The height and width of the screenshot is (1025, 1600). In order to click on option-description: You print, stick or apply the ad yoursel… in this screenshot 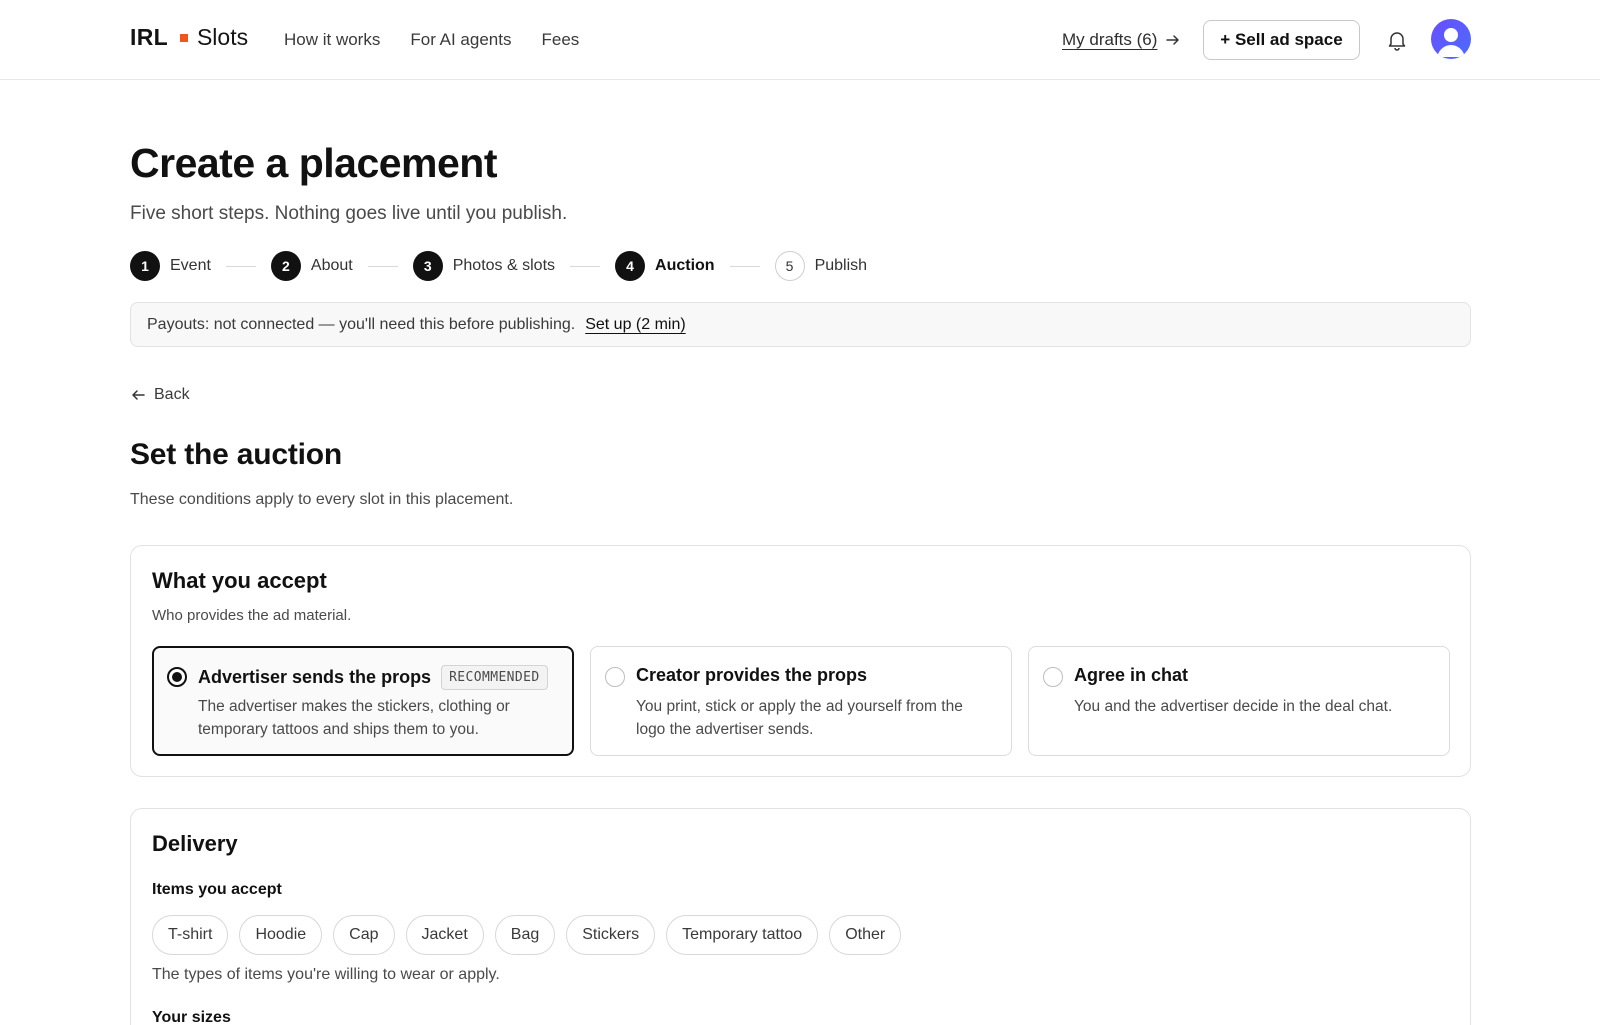, I will do `click(799, 718)`.